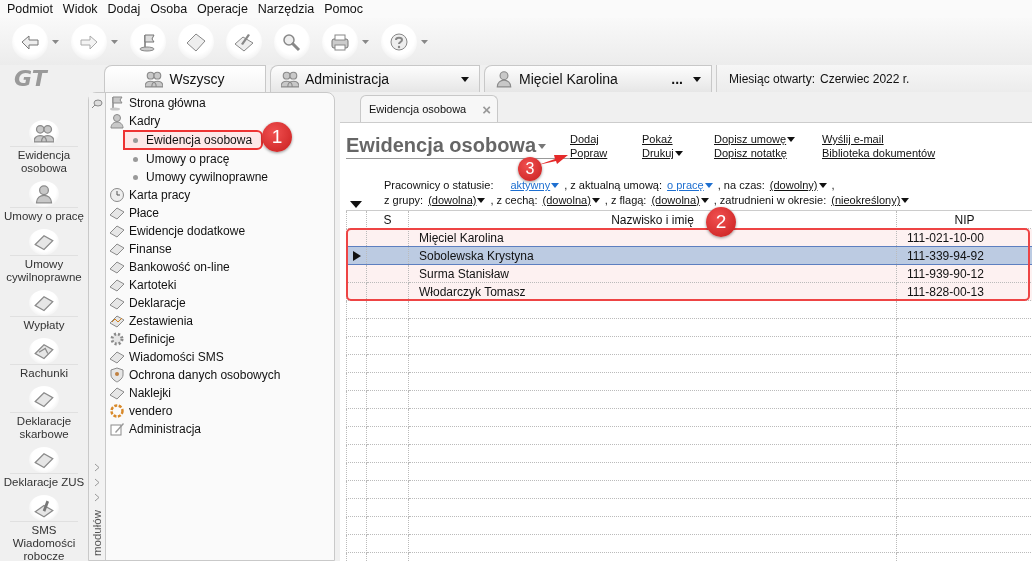 The height and width of the screenshot is (561, 1032). I want to click on action-link: Biblioteka dokumentów, so click(879, 153).